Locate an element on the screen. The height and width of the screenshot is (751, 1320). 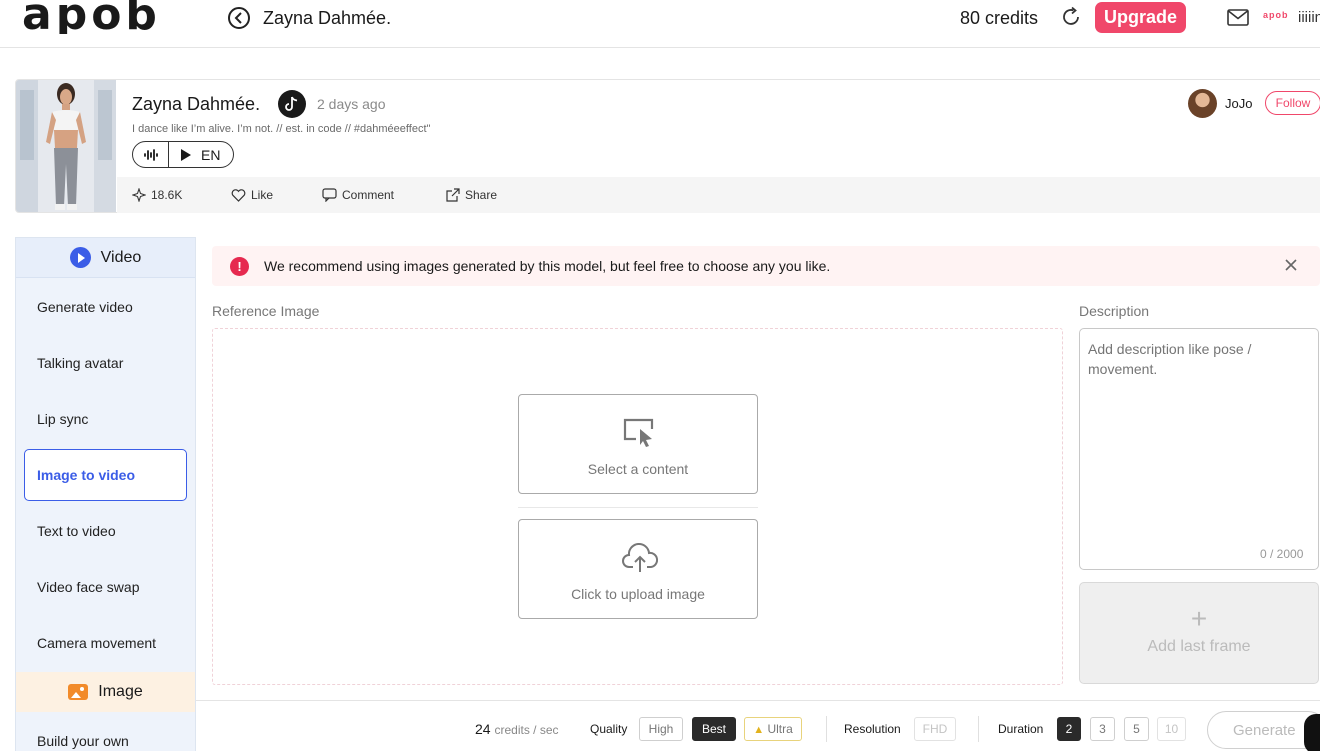
follow-button: Follow is located at coordinates (1292, 103).